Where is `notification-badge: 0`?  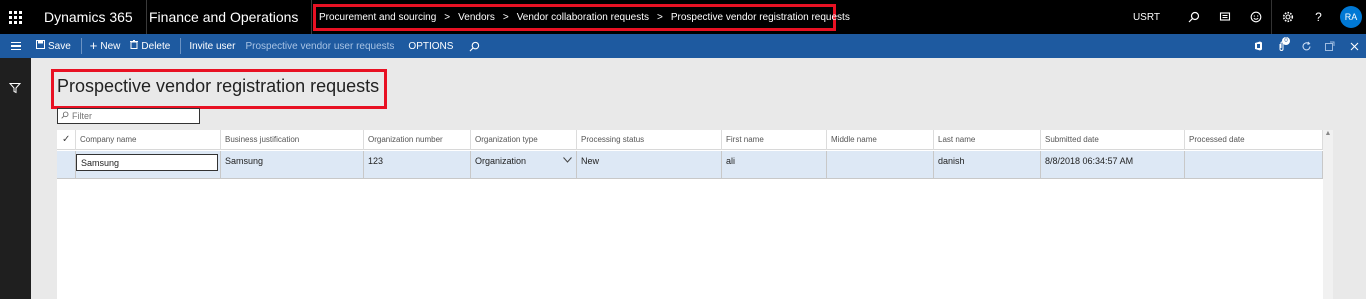
notification-badge: 0 is located at coordinates (1286, 41).